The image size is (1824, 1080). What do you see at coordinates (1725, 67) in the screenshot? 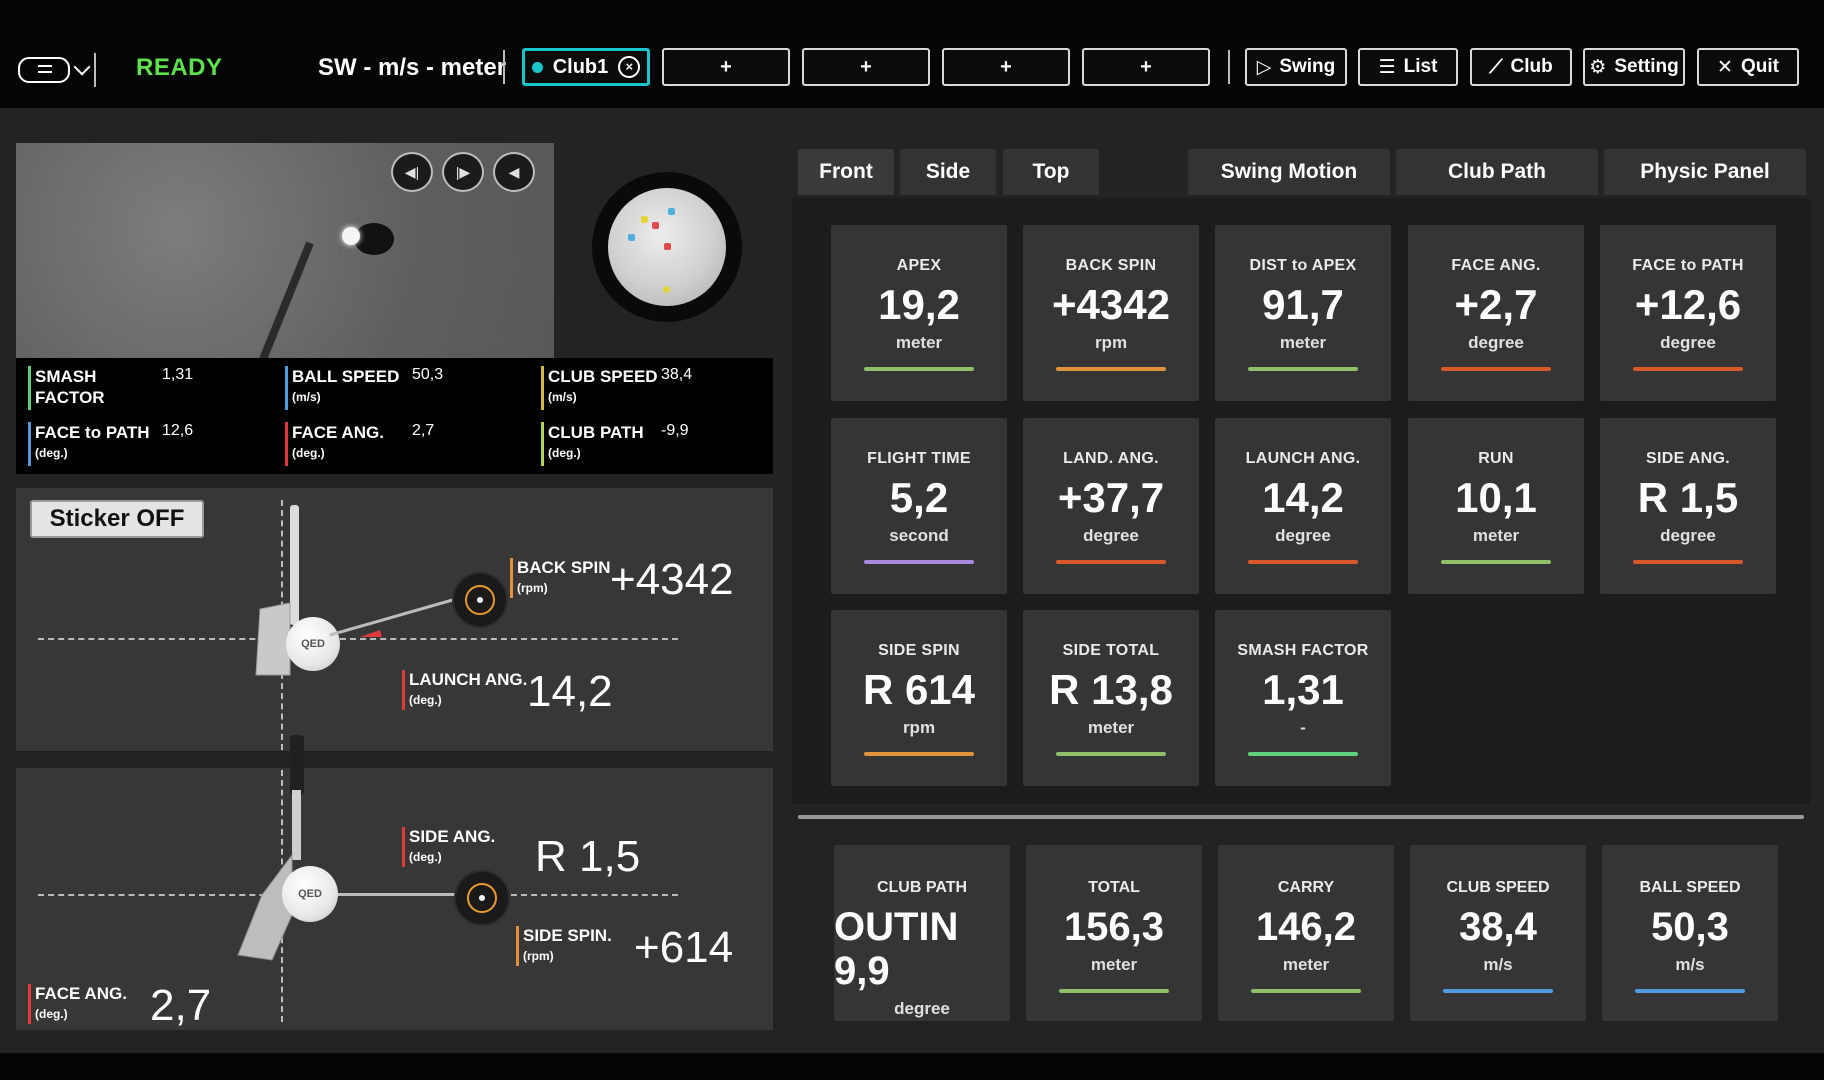
I see `close-icon: ✕` at bounding box center [1725, 67].